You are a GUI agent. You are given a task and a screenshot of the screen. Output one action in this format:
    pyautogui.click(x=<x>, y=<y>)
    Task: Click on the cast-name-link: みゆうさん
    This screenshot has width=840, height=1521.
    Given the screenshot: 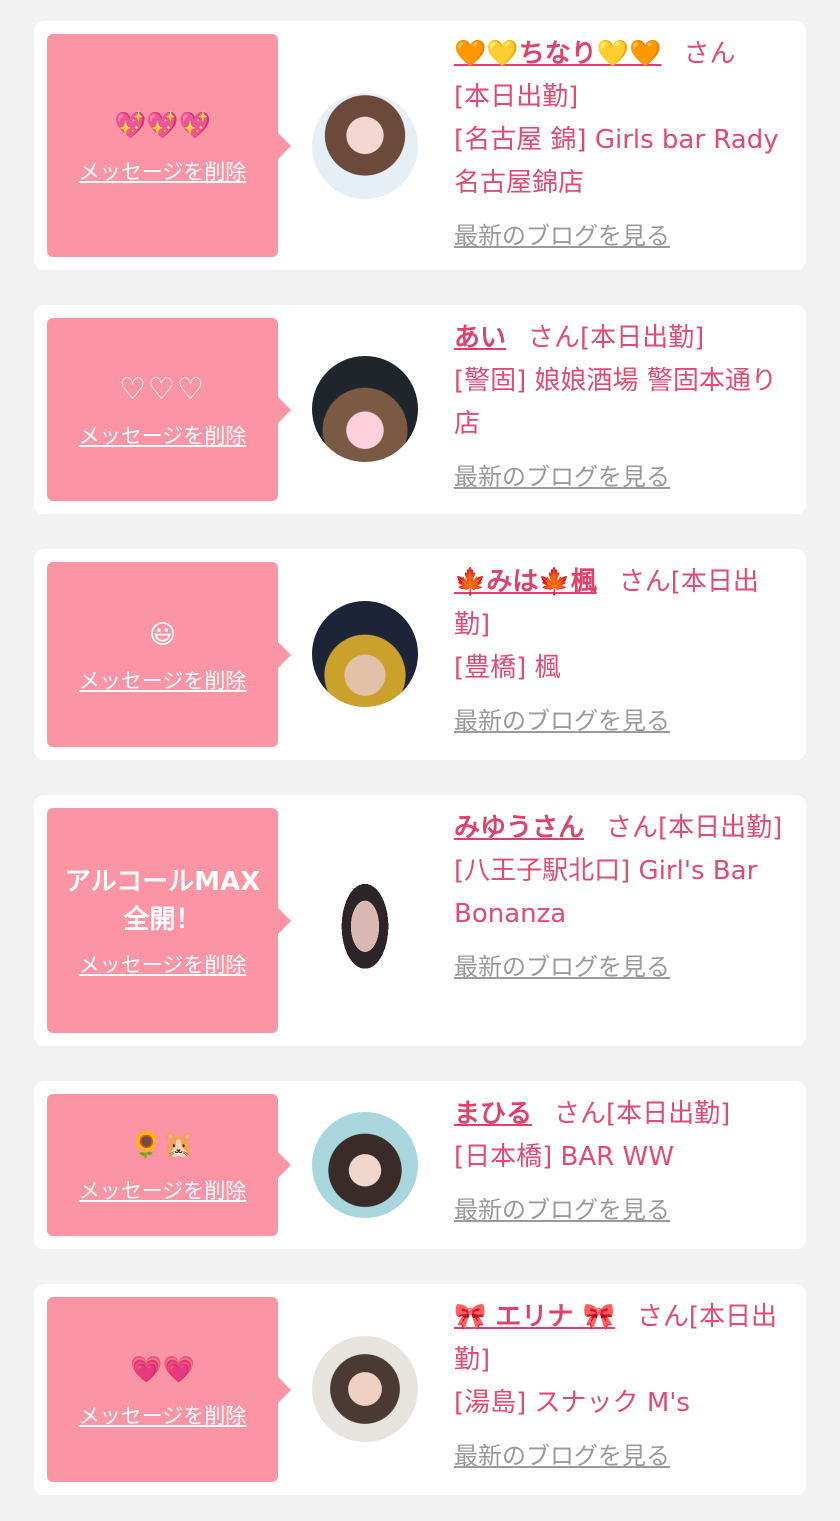 What is the action you would take?
    pyautogui.click(x=519, y=828)
    